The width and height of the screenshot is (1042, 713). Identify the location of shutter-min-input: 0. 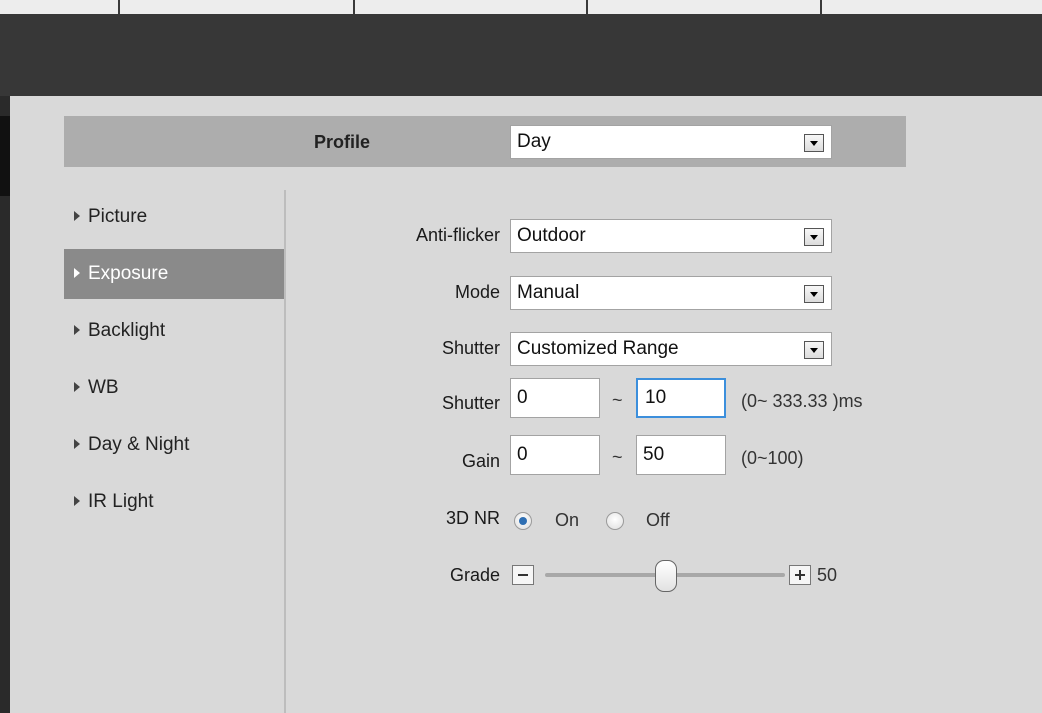
(555, 398).